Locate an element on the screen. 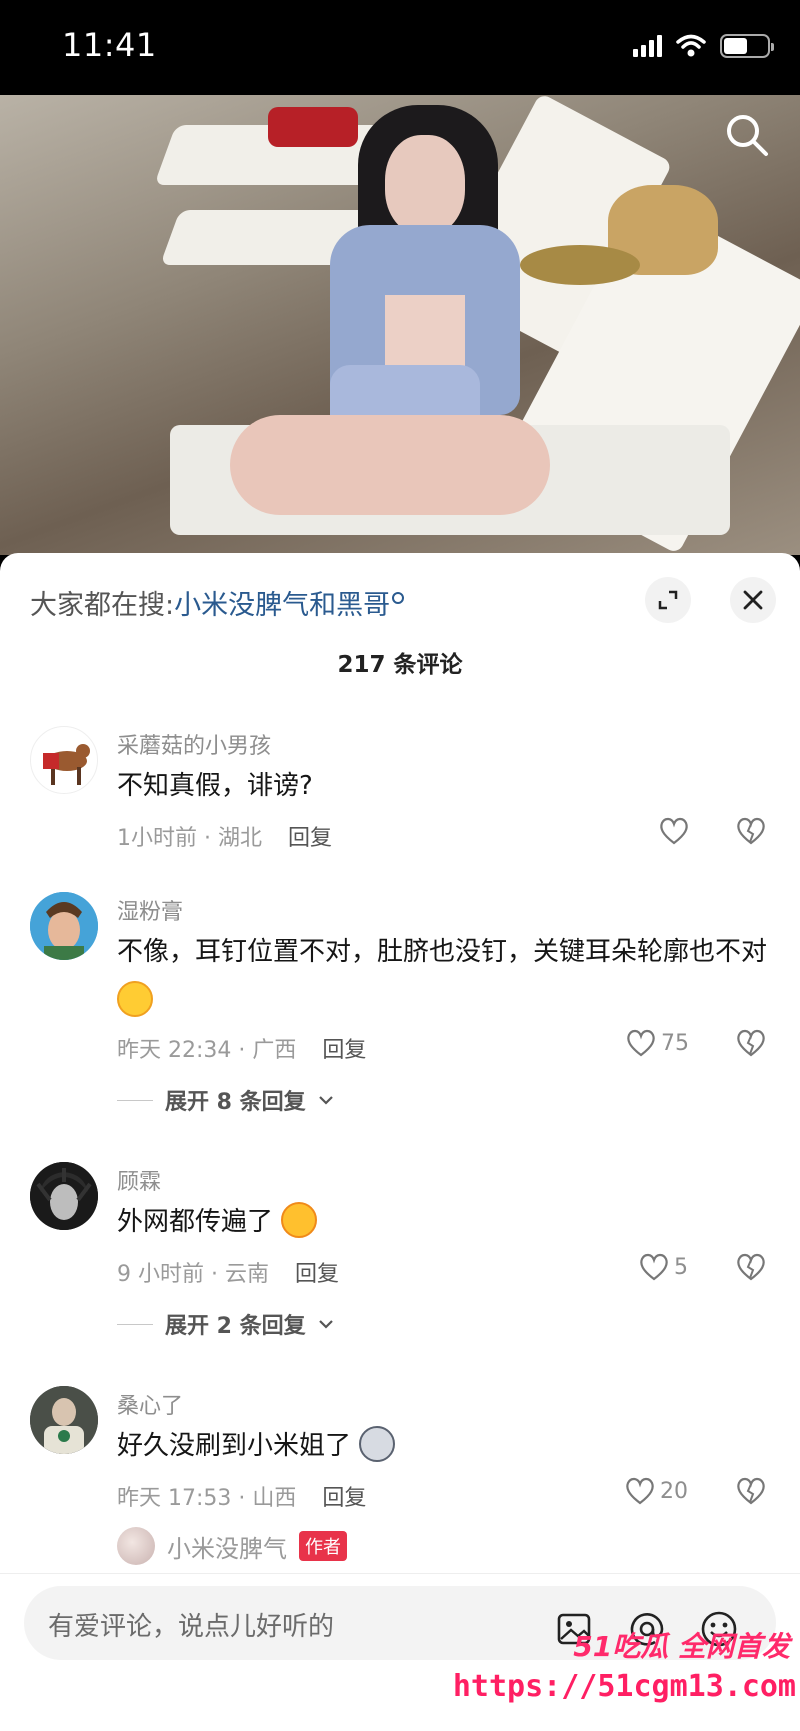 This screenshot has height=1731, width=800. legs is located at coordinates (390, 465).